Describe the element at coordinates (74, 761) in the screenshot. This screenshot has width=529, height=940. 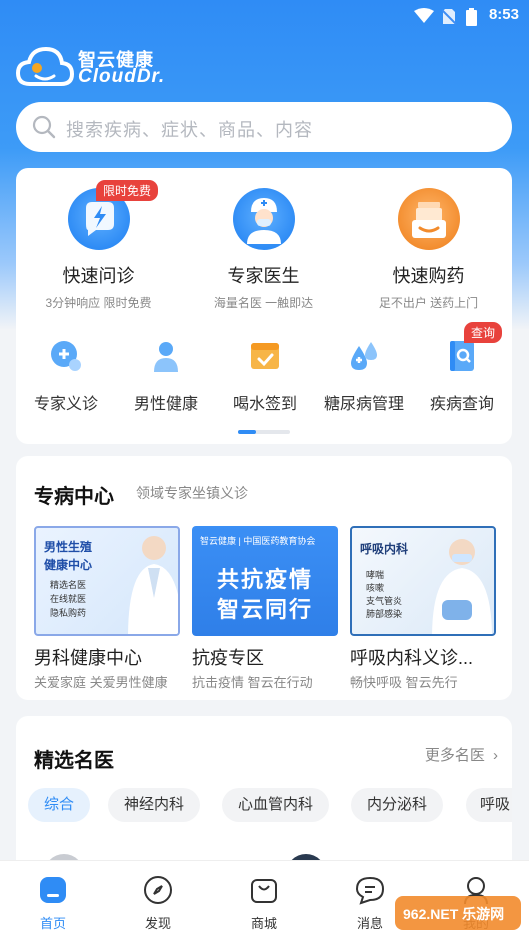
I see `section-title: 精选名医` at that location.